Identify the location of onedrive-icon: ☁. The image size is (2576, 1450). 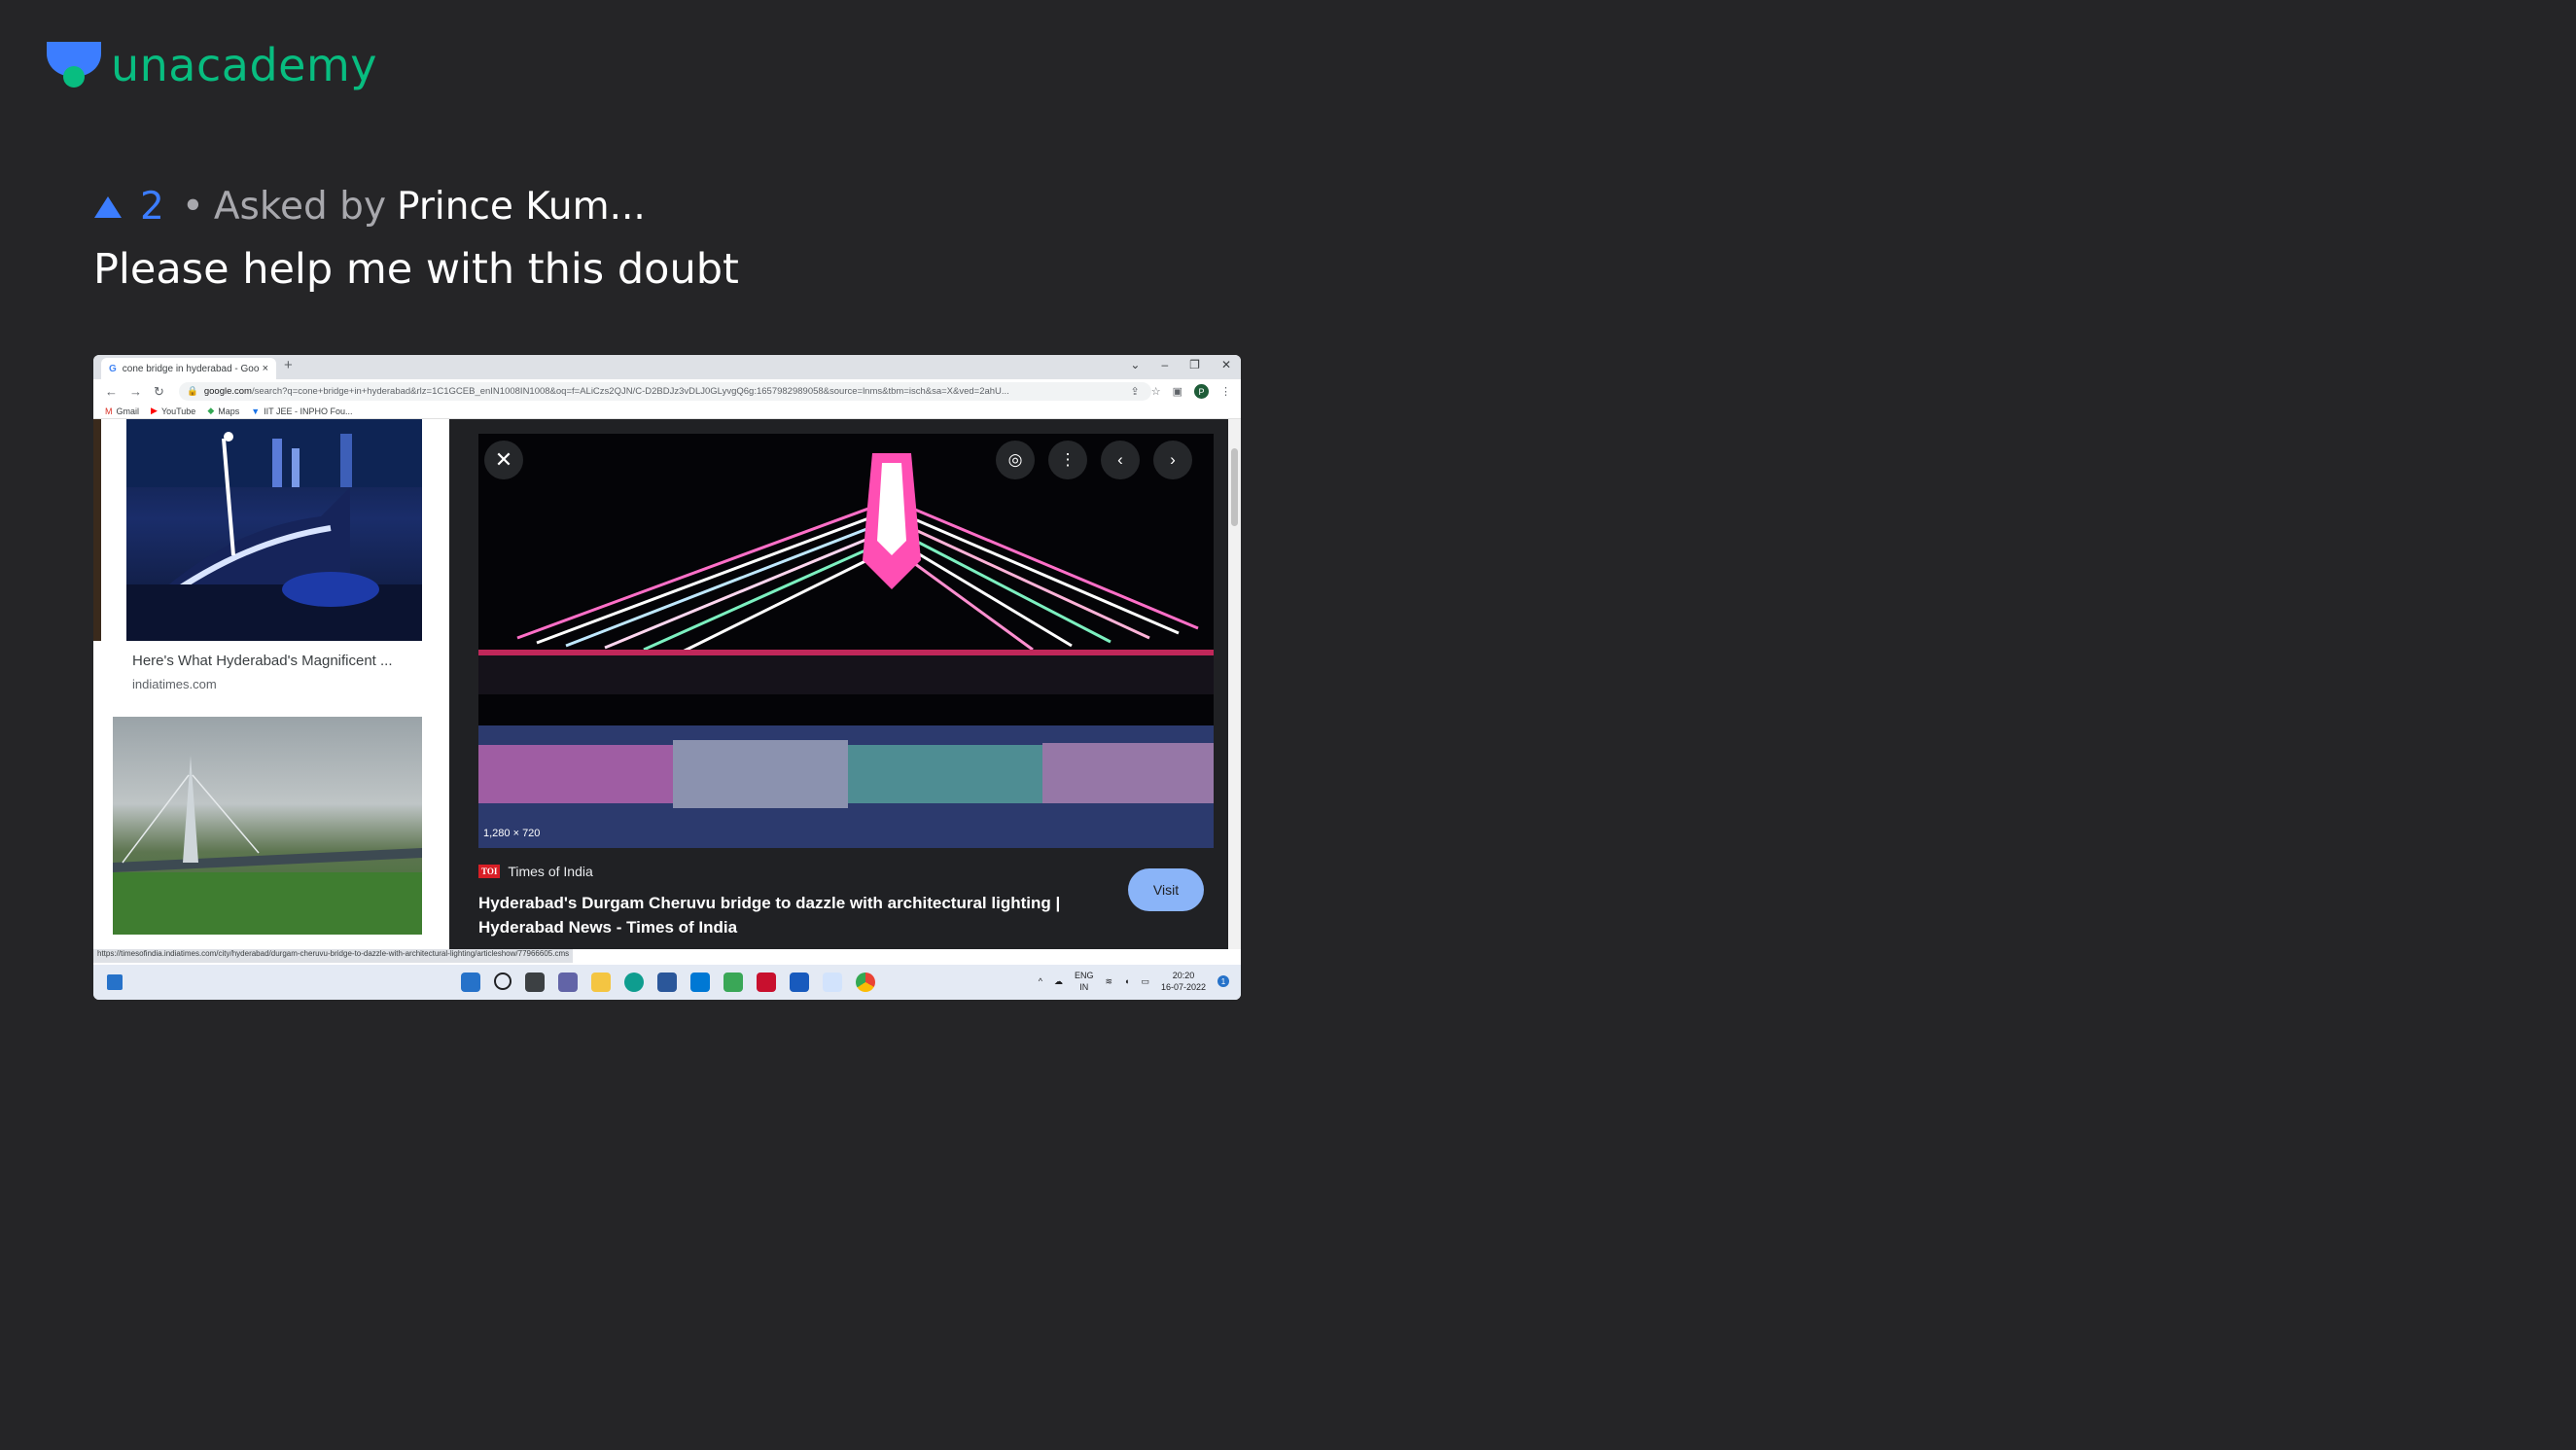
(1059, 981).